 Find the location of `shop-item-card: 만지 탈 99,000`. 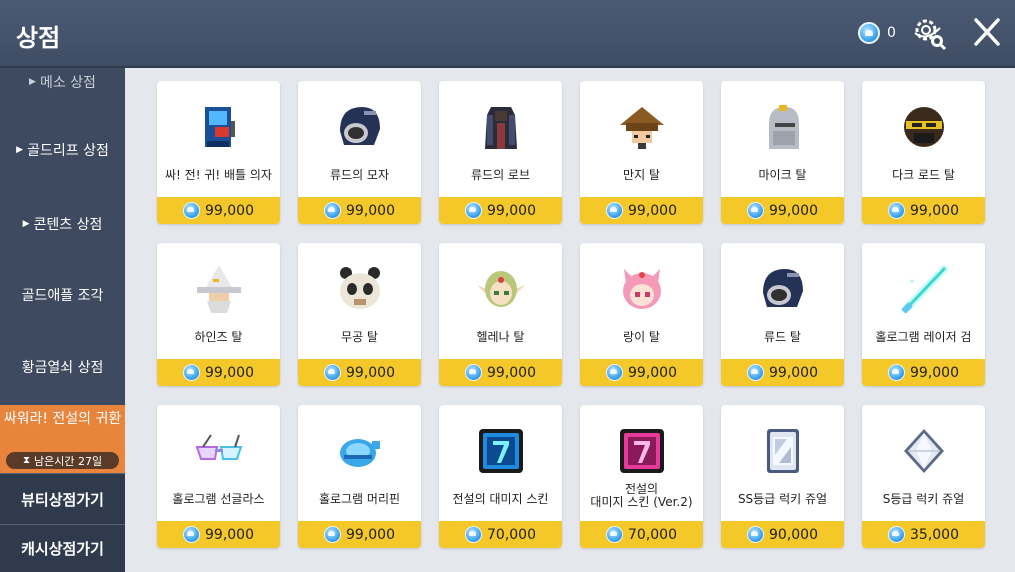

shop-item-card: 만지 탈 99,000 is located at coordinates (641, 152).